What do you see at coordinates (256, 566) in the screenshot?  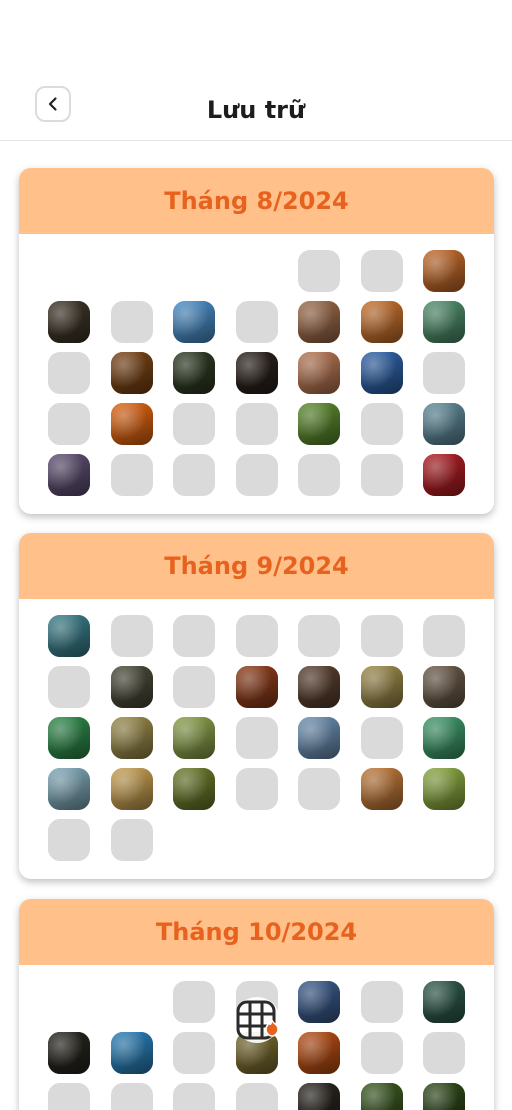 I see `month-title: Tháng 9/2024` at bounding box center [256, 566].